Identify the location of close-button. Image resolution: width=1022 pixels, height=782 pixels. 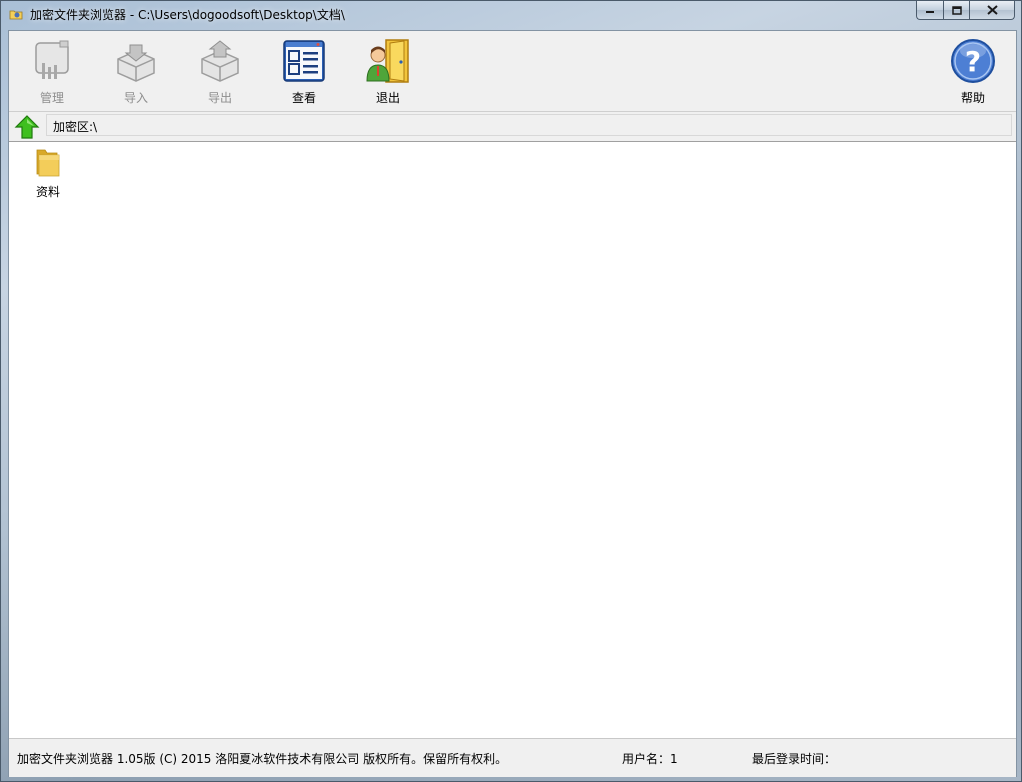
(992, 10).